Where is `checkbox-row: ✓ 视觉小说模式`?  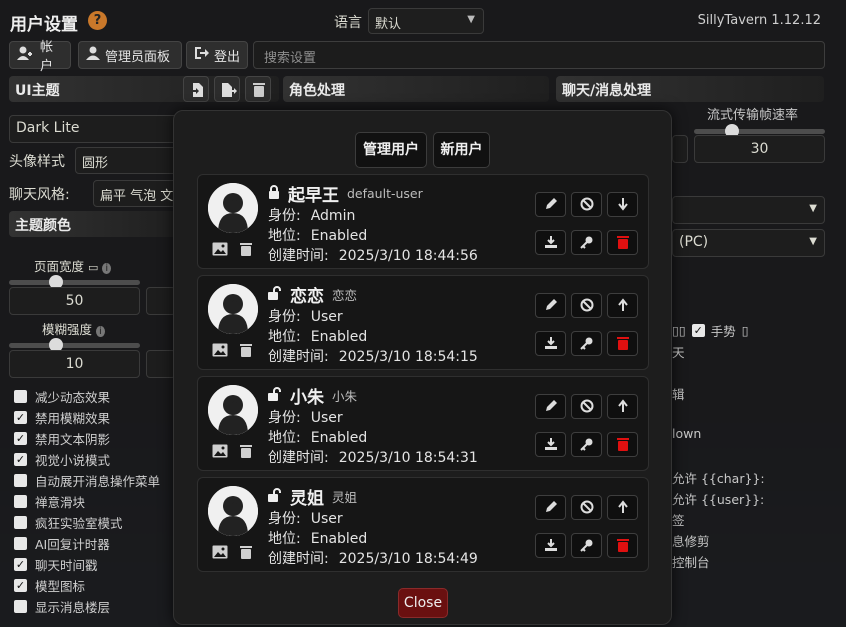 checkbox-row: ✓ 视觉小说模式 is located at coordinates (62, 459).